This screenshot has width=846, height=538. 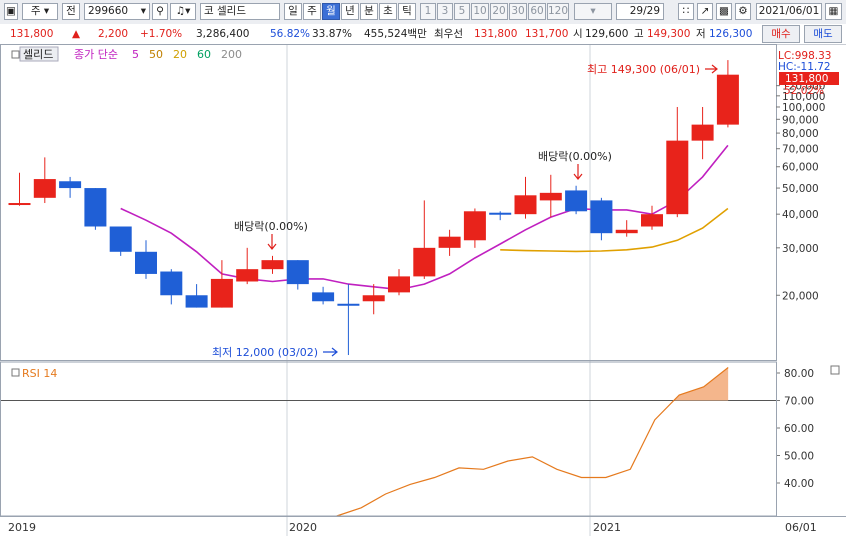 What do you see at coordinates (835, 370) in the screenshot?
I see `rsi-close-icon` at bounding box center [835, 370].